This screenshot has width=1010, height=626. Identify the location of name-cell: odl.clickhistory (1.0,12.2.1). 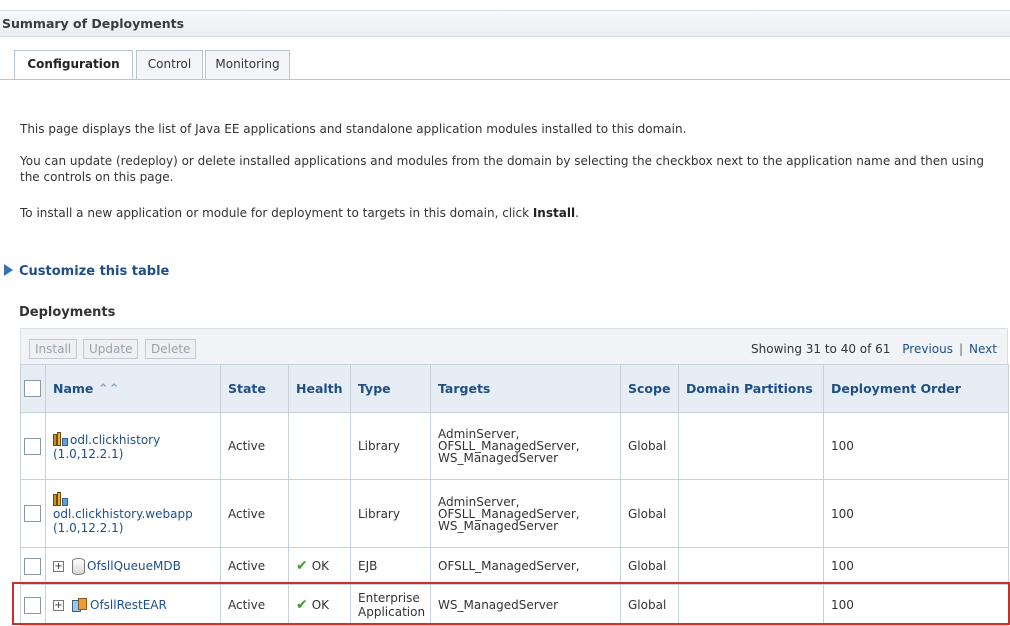
(133, 446).